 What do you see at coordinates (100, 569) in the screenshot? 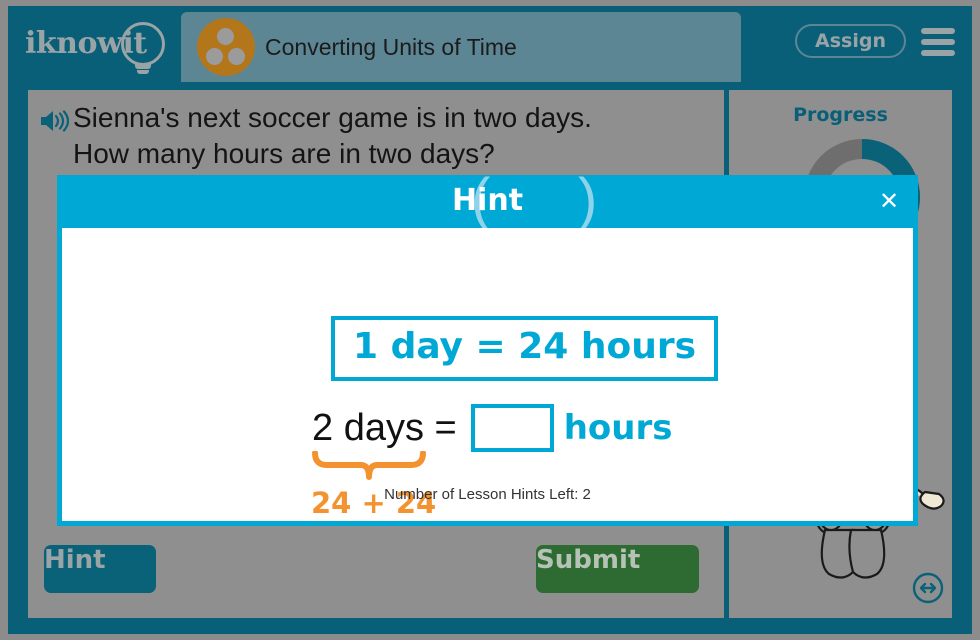
I see `hint-button: Hint` at bounding box center [100, 569].